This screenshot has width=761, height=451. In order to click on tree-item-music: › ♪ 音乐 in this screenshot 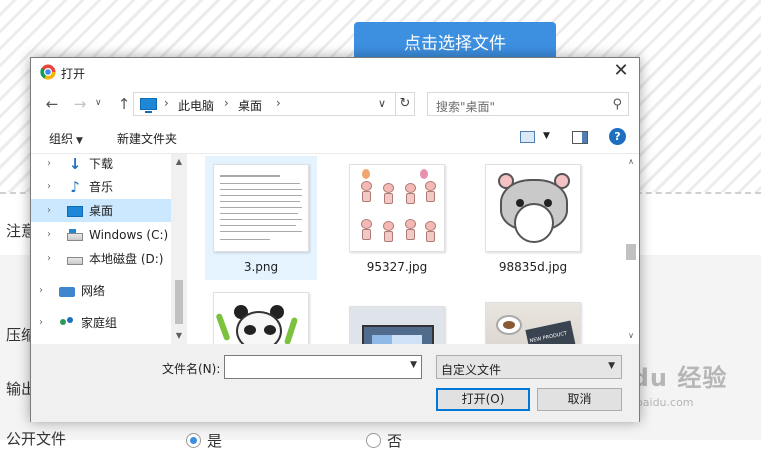, I will do `click(101, 186)`.